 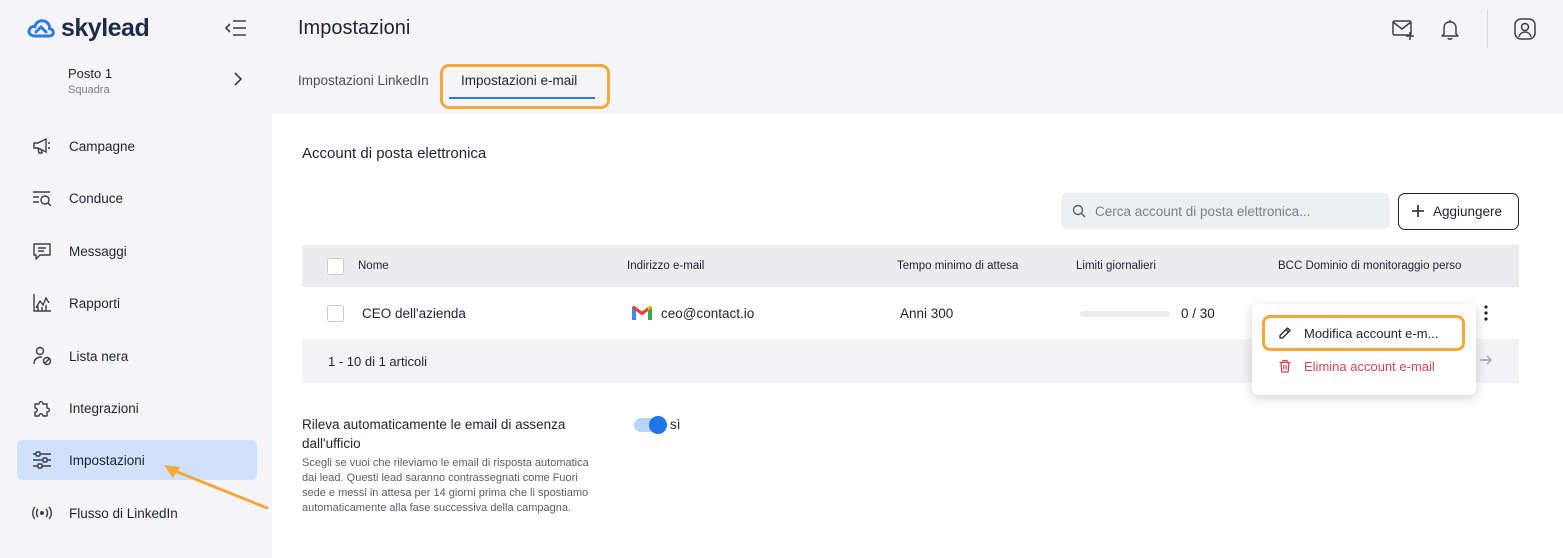 What do you see at coordinates (927, 313) in the screenshot?
I see `row-wait-time: Anni 300` at bounding box center [927, 313].